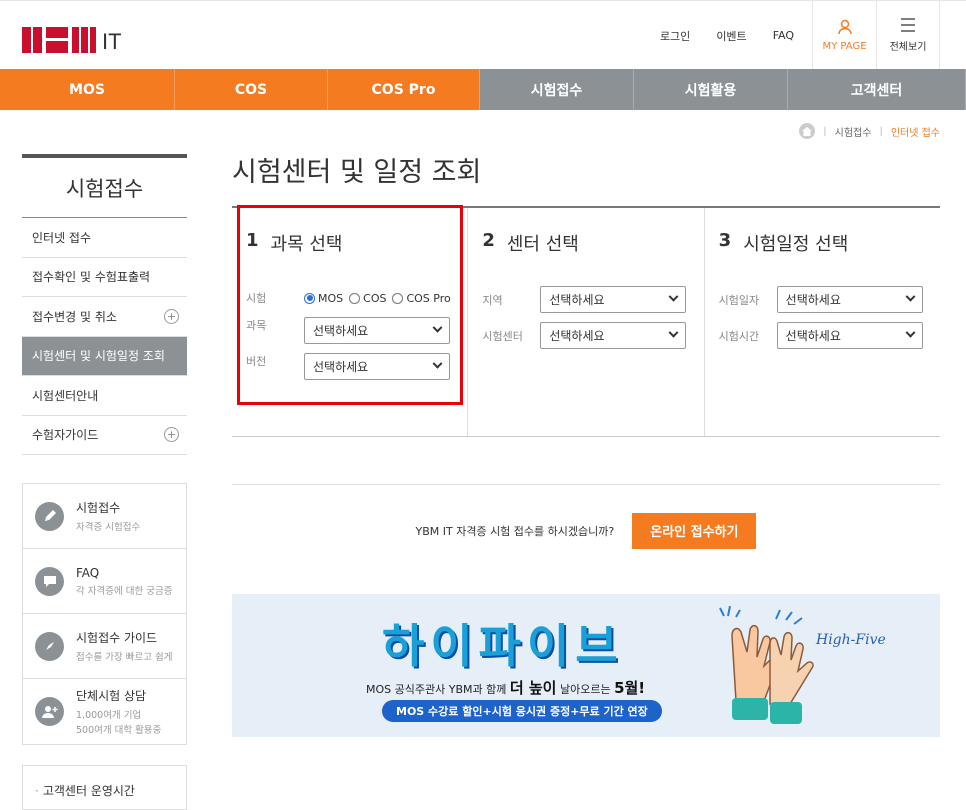  Describe the element at coordinates (844, 46) in the screenshot. I see `mypage-label: MY PAGE` at that location.